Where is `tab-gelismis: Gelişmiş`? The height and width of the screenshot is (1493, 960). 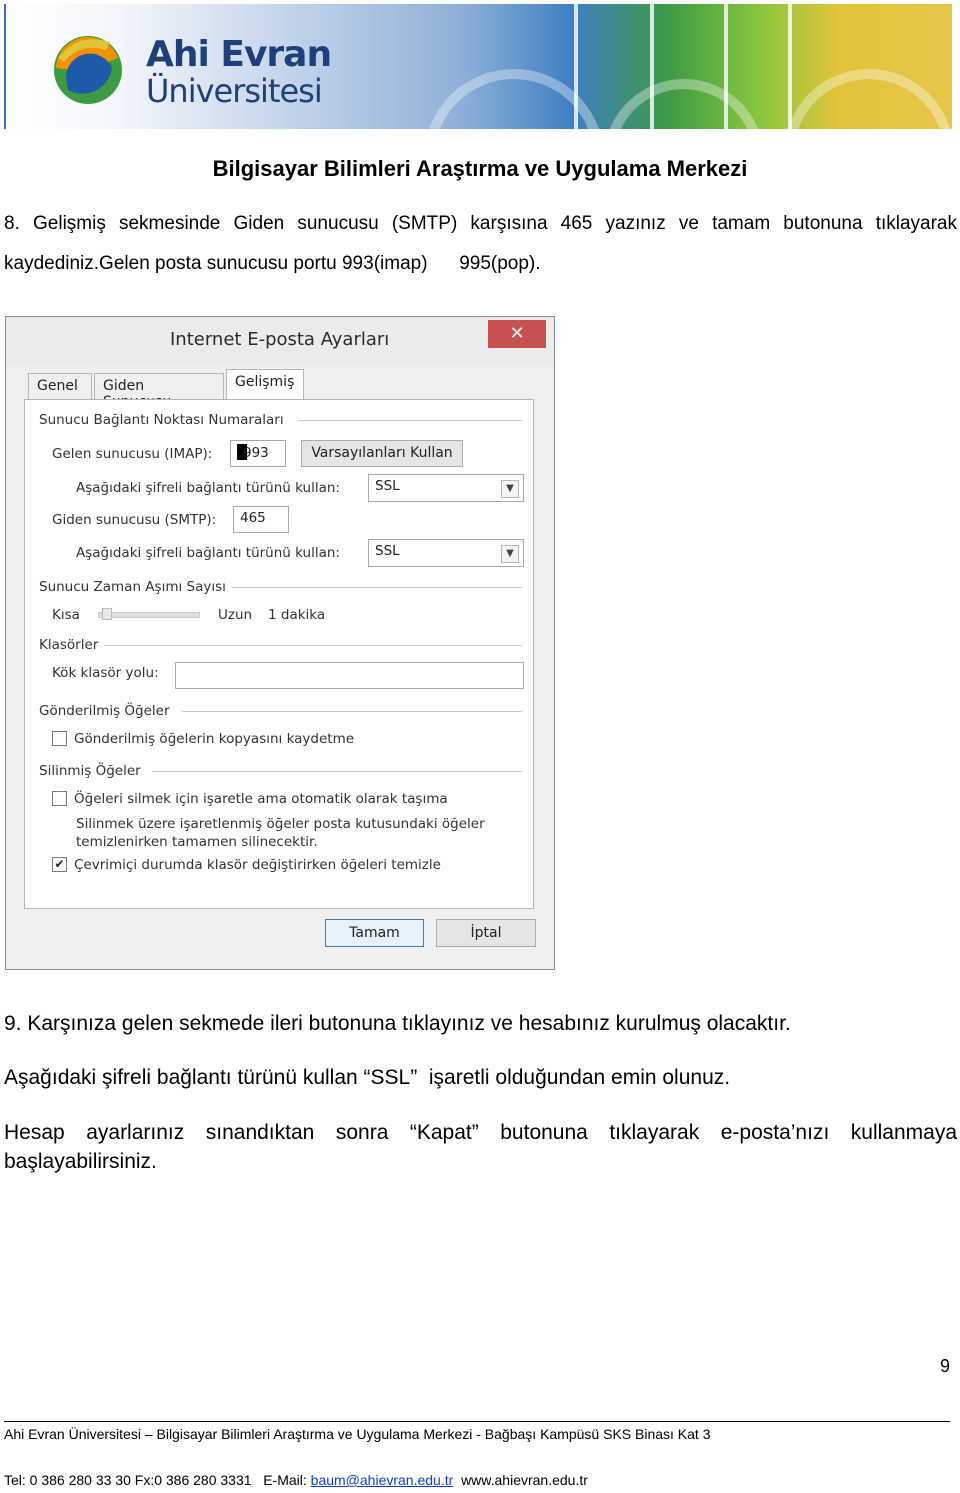
tab-gelismis: Gelişmiş is located at coordinates (265, 384).